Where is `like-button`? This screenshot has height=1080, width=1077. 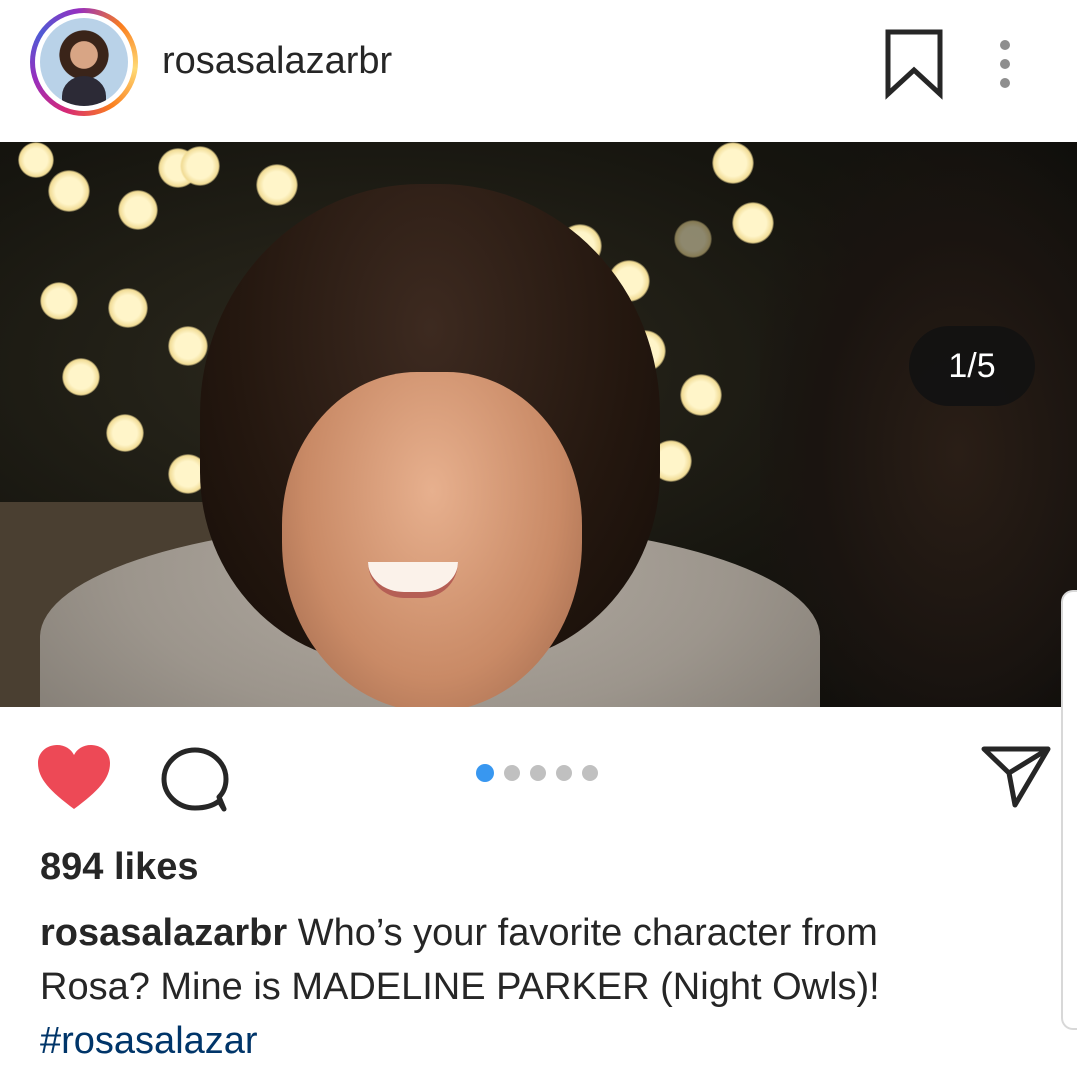 like-button is located at coordinates (74, 778).